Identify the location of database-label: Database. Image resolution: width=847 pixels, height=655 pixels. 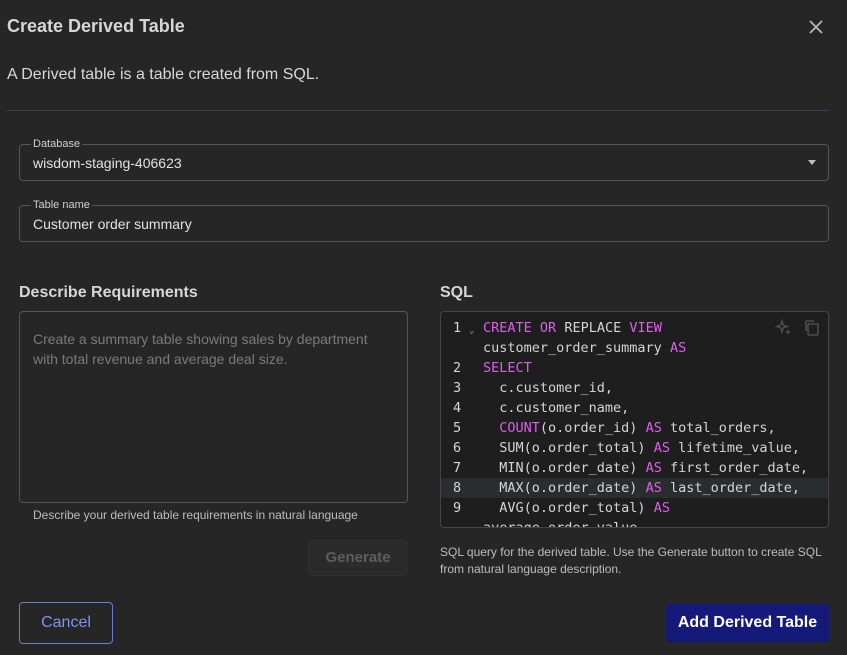
(57, 144).